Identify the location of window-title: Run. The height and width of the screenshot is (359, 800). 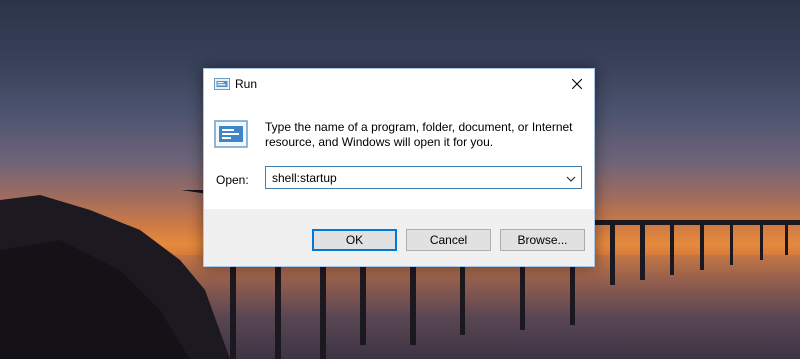
(246, 84).